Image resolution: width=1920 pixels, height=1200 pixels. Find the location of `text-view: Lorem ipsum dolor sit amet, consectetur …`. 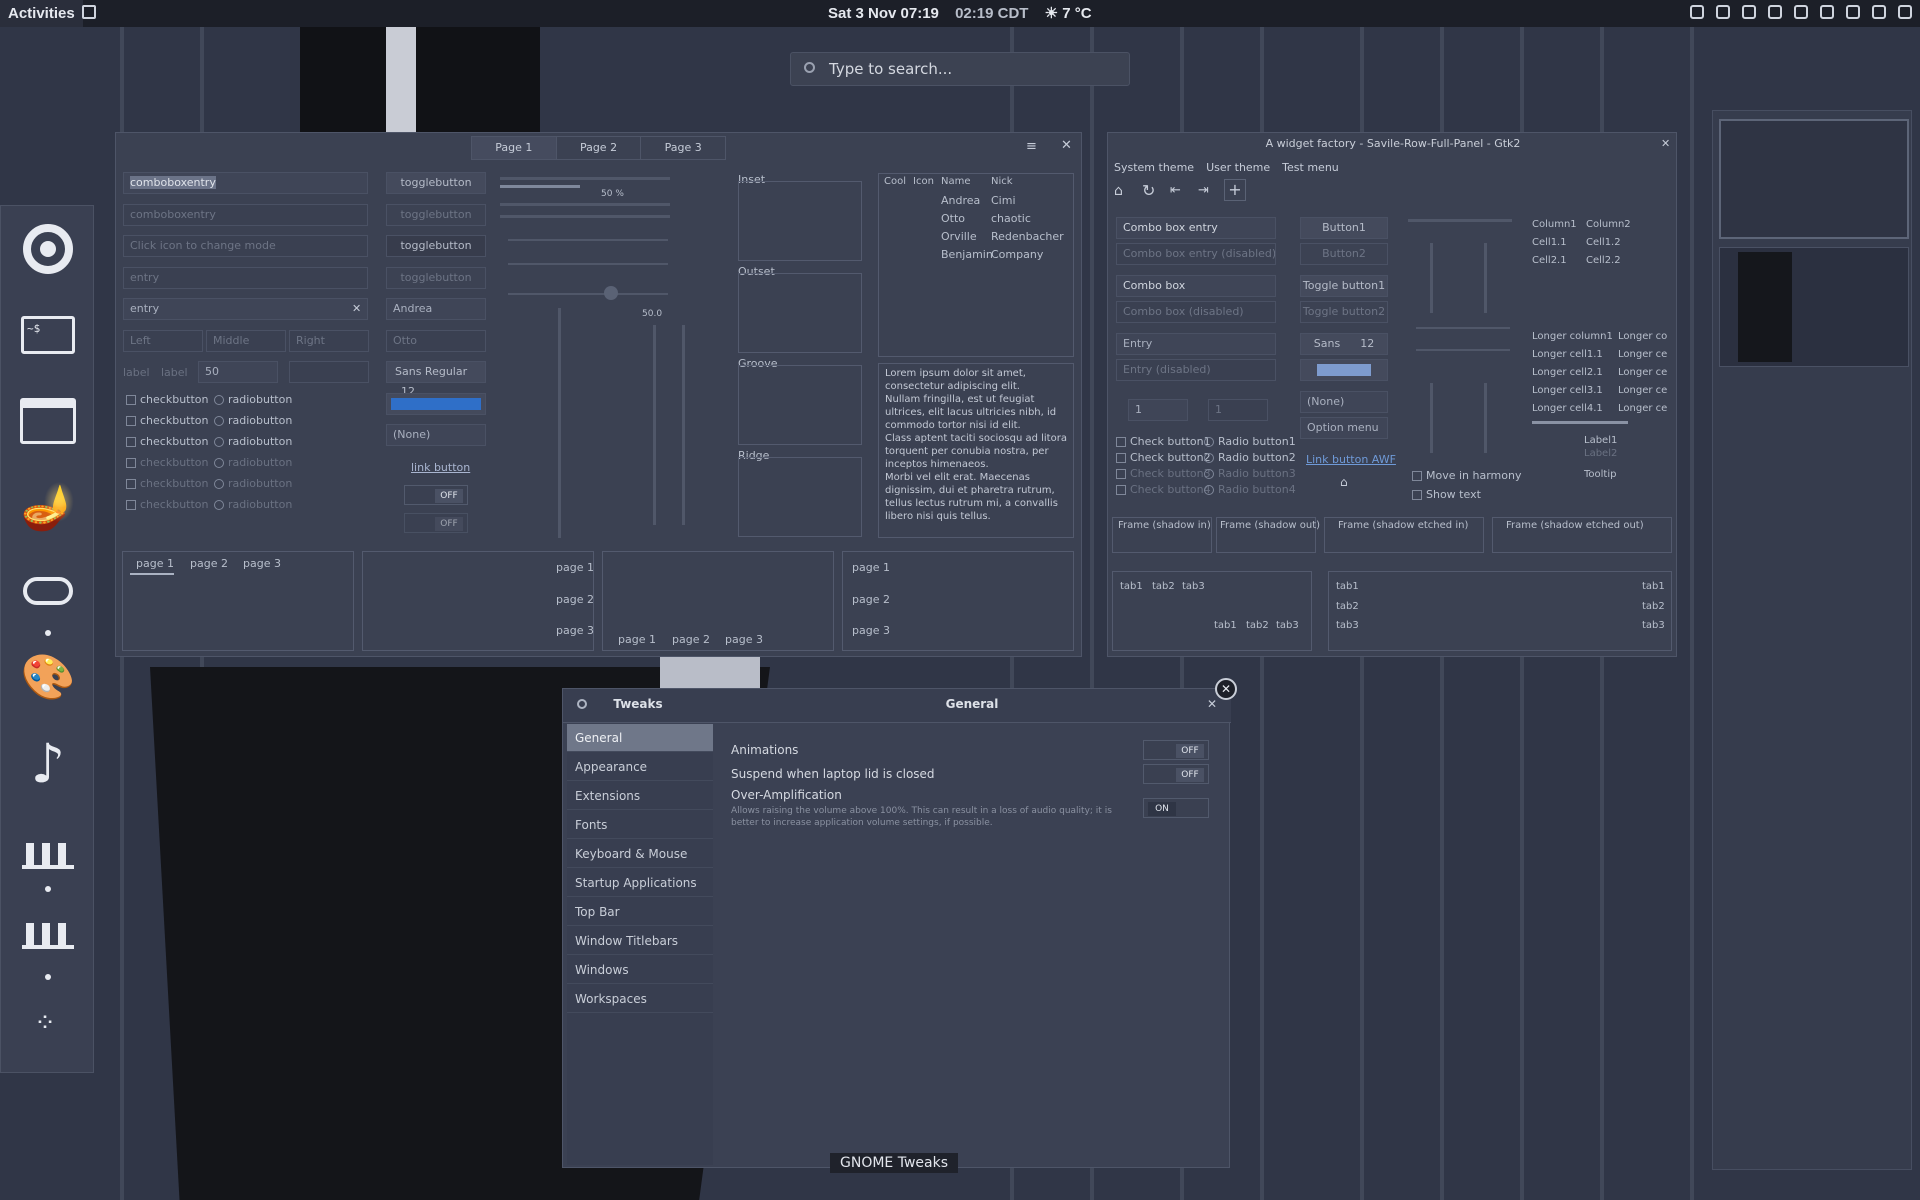

text-view: Lorem ipsum dolor sit amet, consectetur … is located at coordinates (976, 450).